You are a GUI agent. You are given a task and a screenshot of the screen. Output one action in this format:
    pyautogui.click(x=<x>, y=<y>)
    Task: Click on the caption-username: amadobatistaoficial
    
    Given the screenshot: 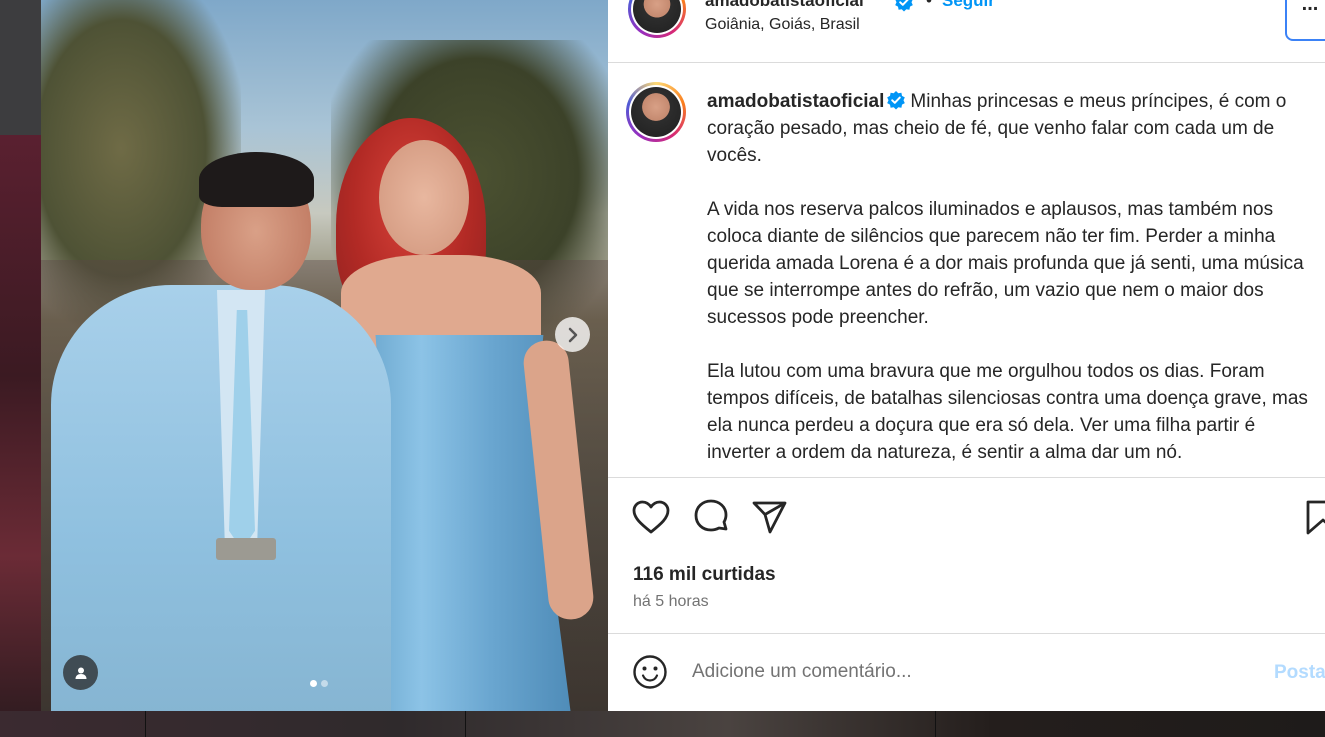 What is the action you would take?
    pyautogui.click(x=795, y=101)
    